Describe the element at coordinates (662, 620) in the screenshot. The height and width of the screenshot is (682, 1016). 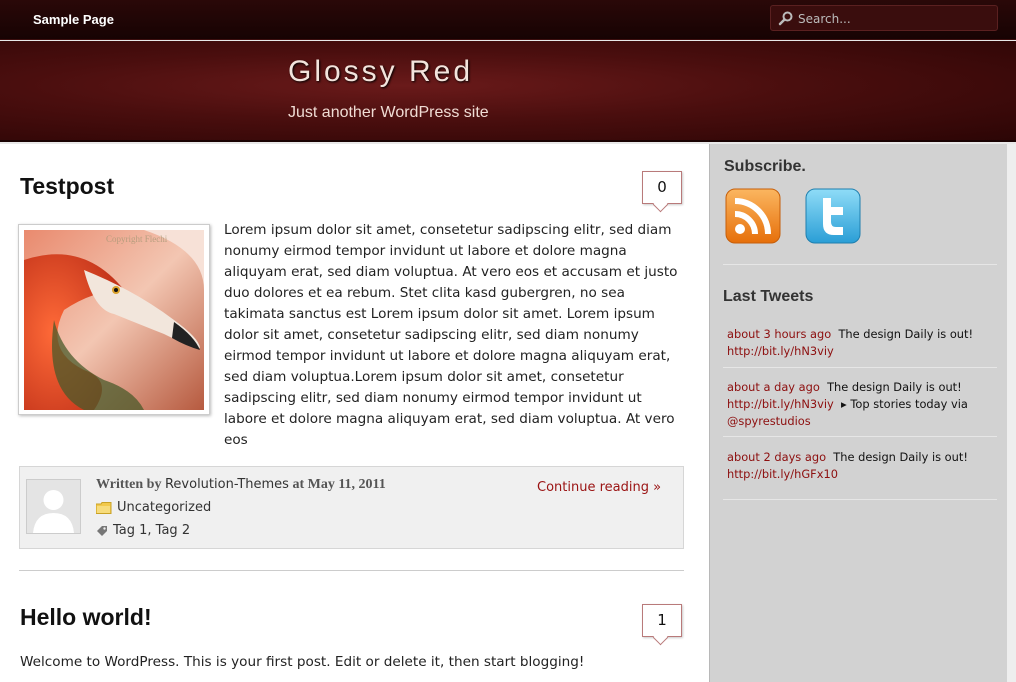
I see `comment-count-bubble: 1` at that location.